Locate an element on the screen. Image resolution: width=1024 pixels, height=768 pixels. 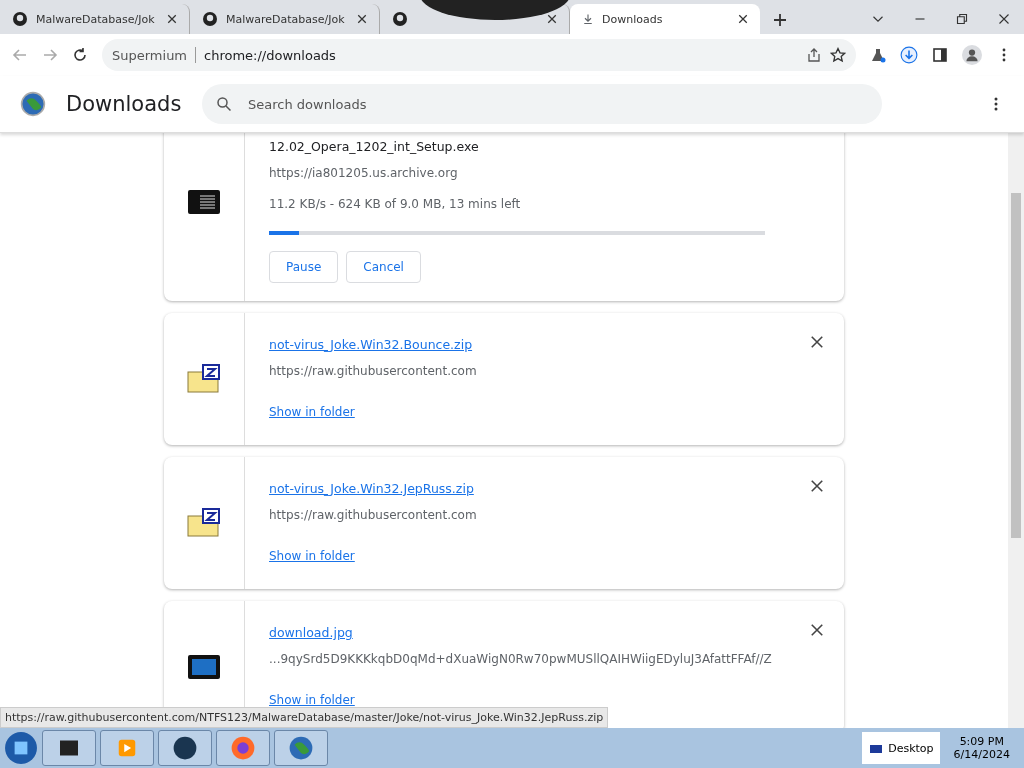
side-panel-icon is located at coordinates (940, 55).